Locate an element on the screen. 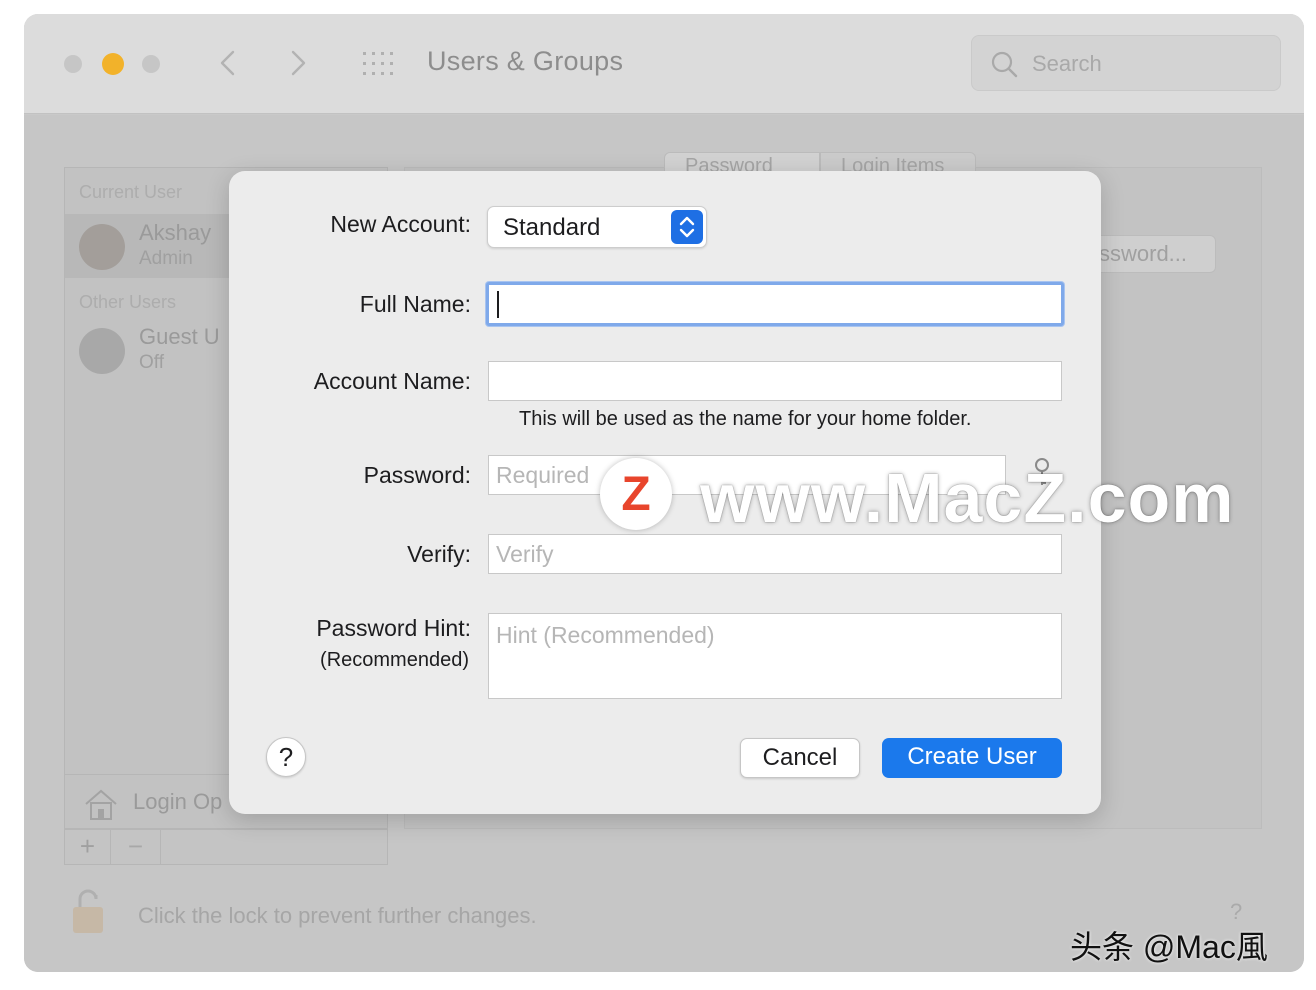 Image resolution: width=1316 pixels, height=990 pixels. other-users-header: Other Users is located at coordinates (128, 302).